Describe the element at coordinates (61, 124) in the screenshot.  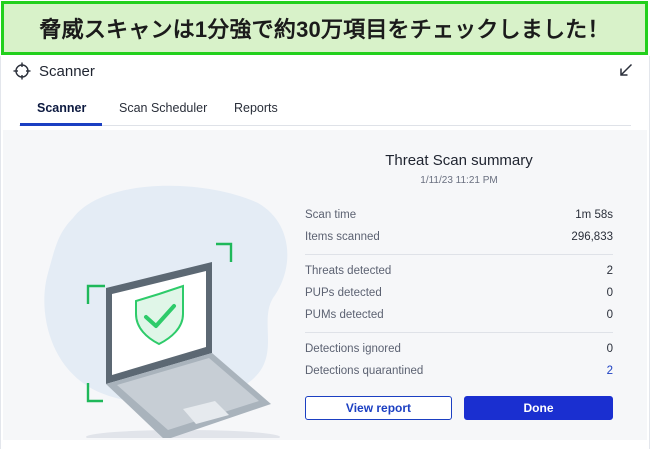
I see `active-tab-indicator` at that location.